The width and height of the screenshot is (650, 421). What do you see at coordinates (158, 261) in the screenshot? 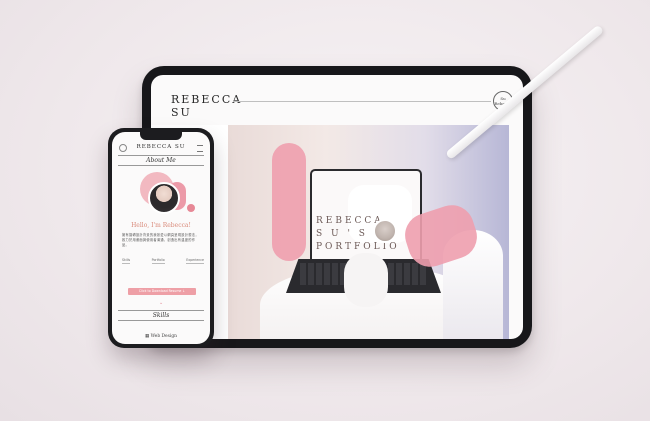
I see `link-portfolio: Portfolio` at bounding box center [158, 261].